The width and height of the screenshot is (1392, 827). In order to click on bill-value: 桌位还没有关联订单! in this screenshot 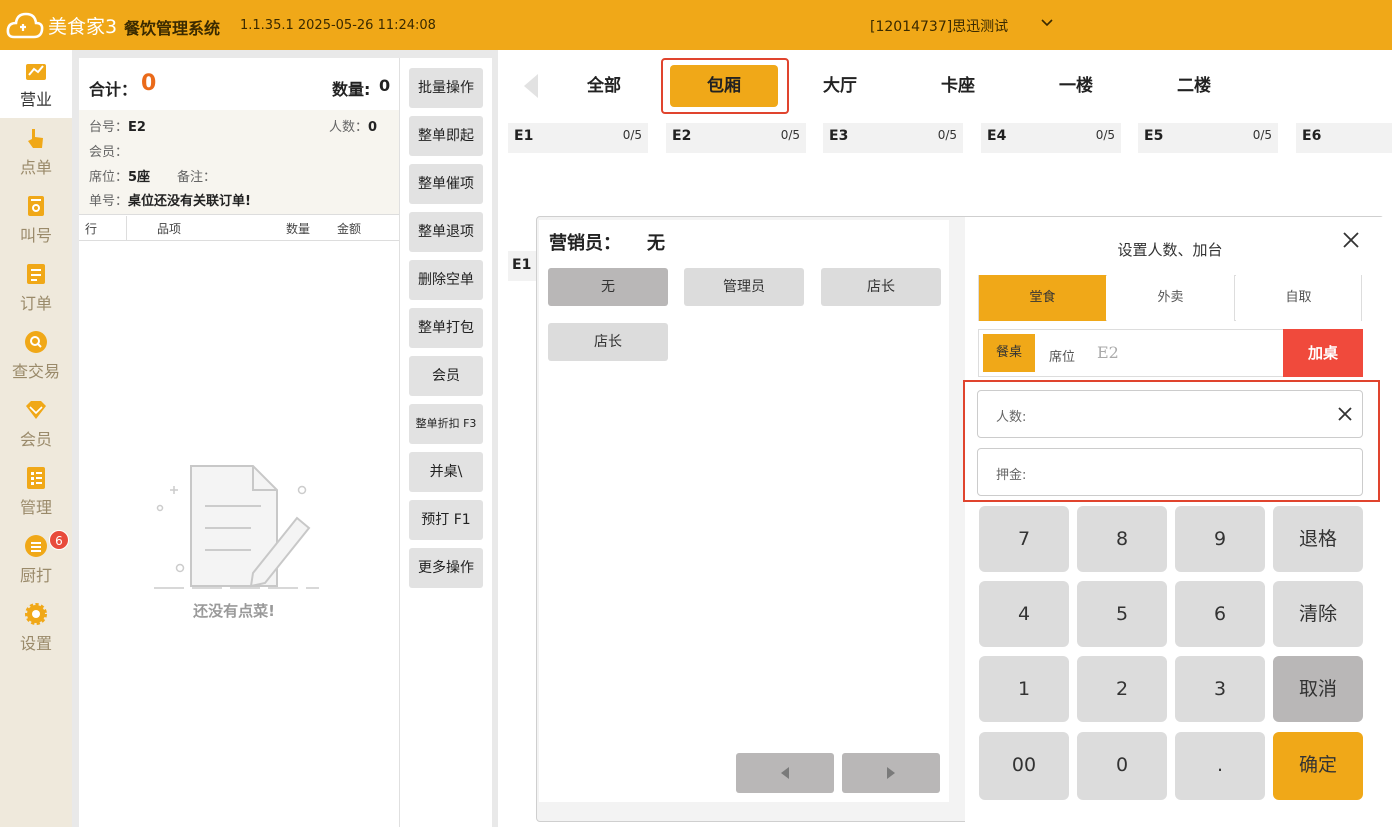, I will do `click(189, 201)`.